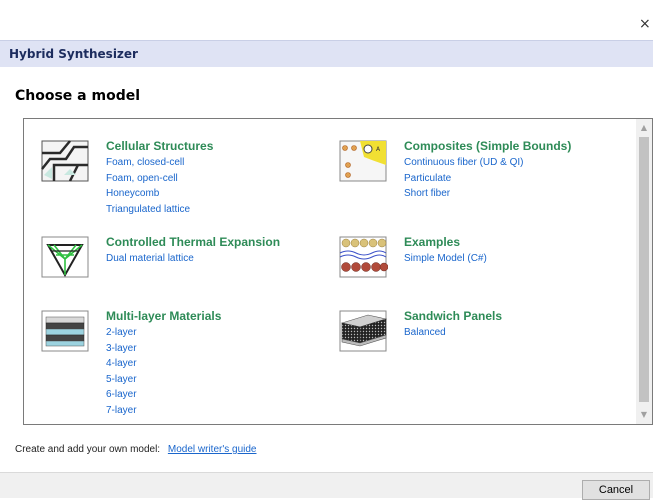 The height and width of the screenshot is (500, 653). What do you see at coordinates (121, 395) in the screenshot?
I see `model-link-6-layer: 6-layer` at bounding box center [121, 395].